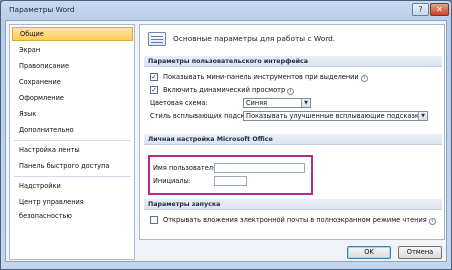 This screenshot has width=452, height=270. Describe the element at coordinates (277, 103) in the screenshot. I see `color-scheme-select: Синяя ▼` at that location.